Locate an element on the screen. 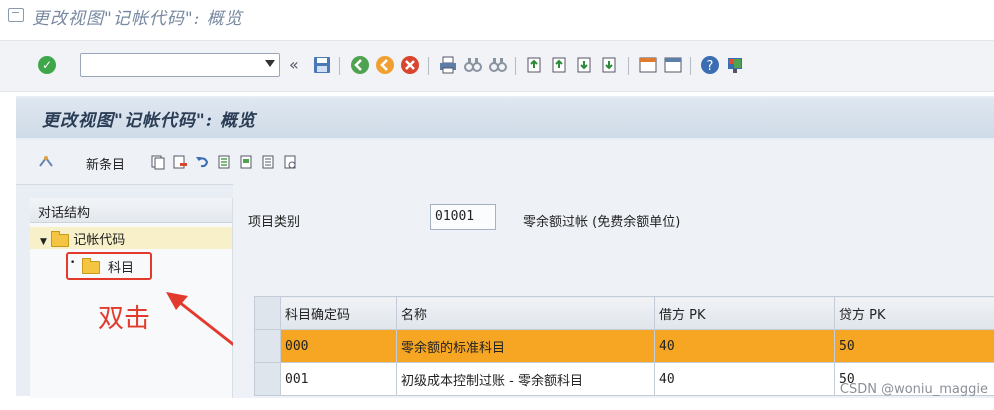 The width and height of the screenshot is (994, 410). back-icon is located at coordinates (360, 65).